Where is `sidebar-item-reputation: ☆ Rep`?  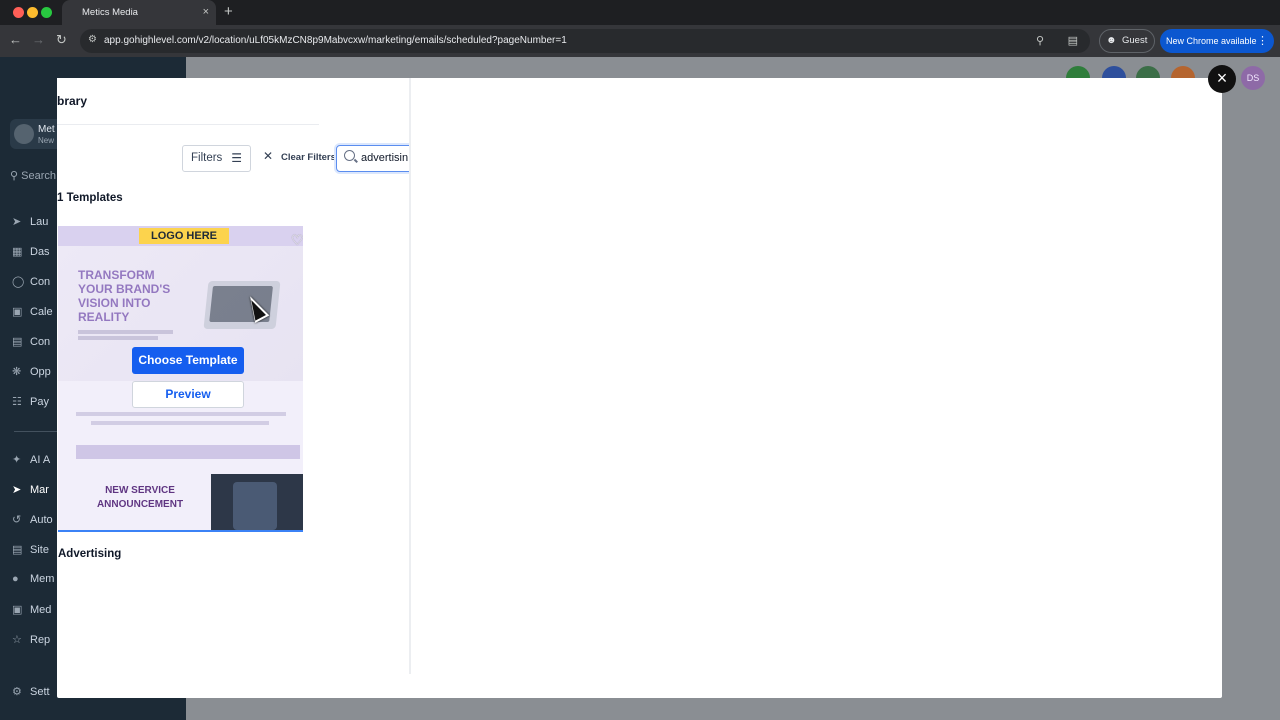 sidebar-item-reputation: ☆ Rep is located at coordinates (31, 639).